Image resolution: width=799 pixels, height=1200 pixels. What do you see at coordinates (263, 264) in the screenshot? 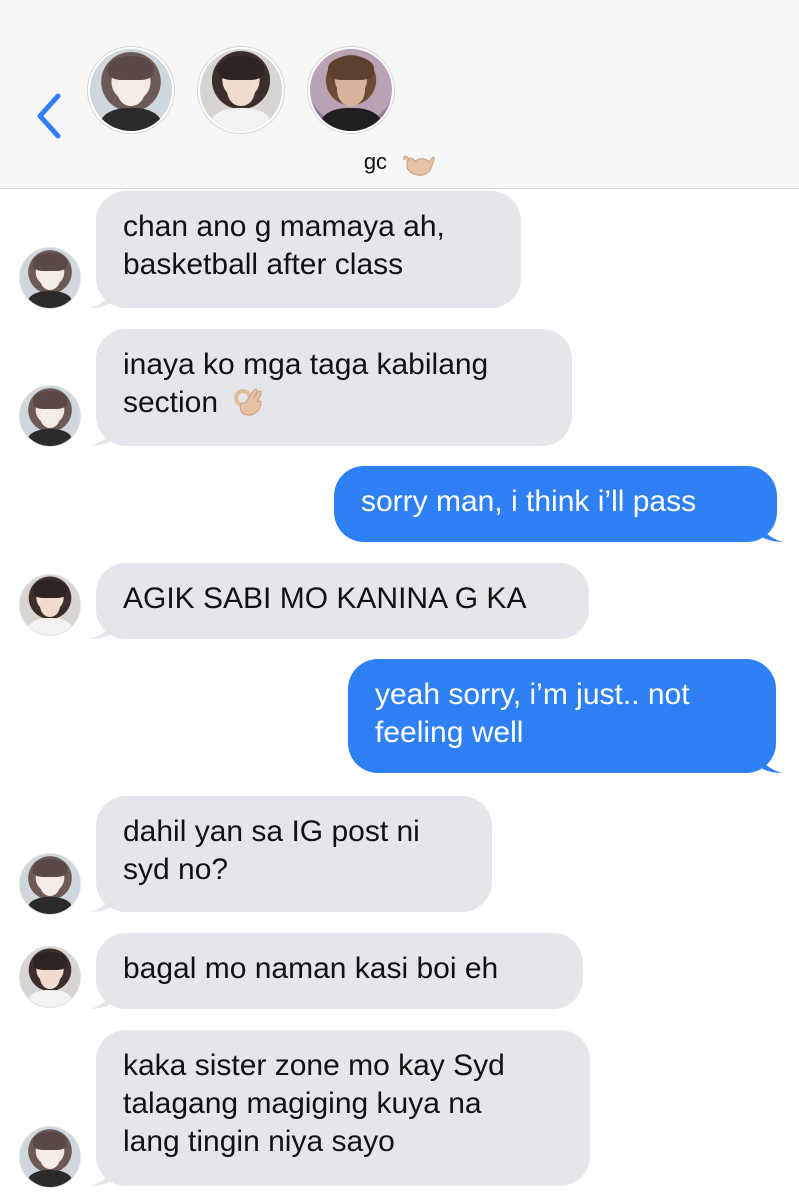
I see `message-text: basketball after class` at bounding box center [263, 264].